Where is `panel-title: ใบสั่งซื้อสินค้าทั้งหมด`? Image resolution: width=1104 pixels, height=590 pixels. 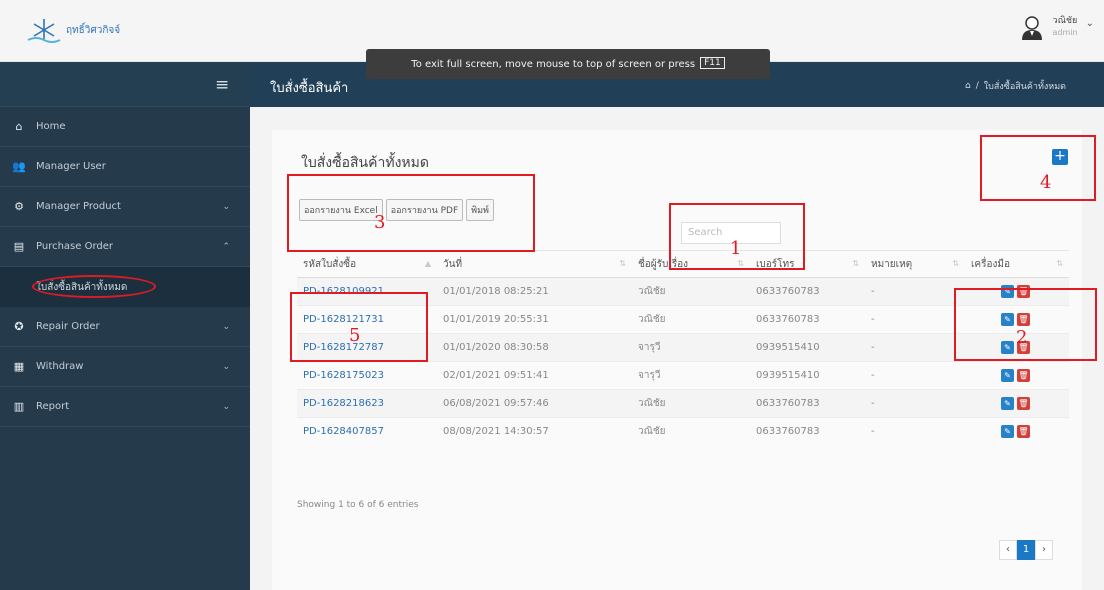
panel-title: ใบสั่งซื้อสินค้าทั้งหมด is located at coordinates (365, 163).